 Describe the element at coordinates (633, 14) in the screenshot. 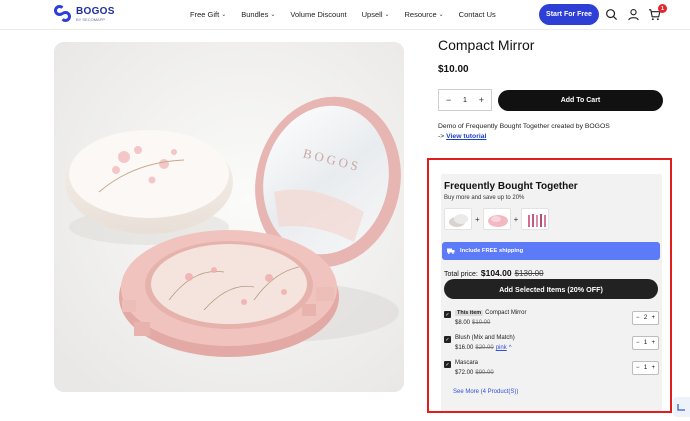

I see `user-icon` at that location.